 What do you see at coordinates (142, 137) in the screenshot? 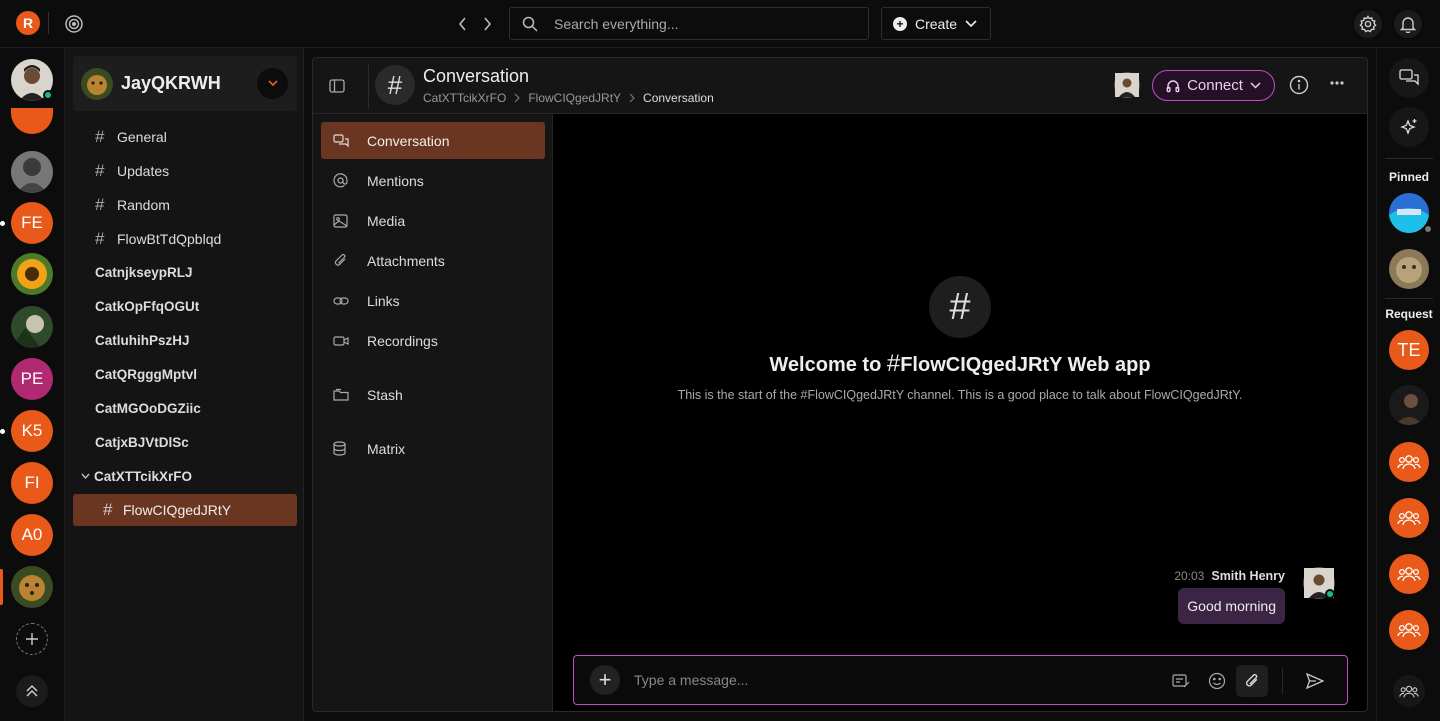
I see `channel-label: General` at bounding box center [142, 137].